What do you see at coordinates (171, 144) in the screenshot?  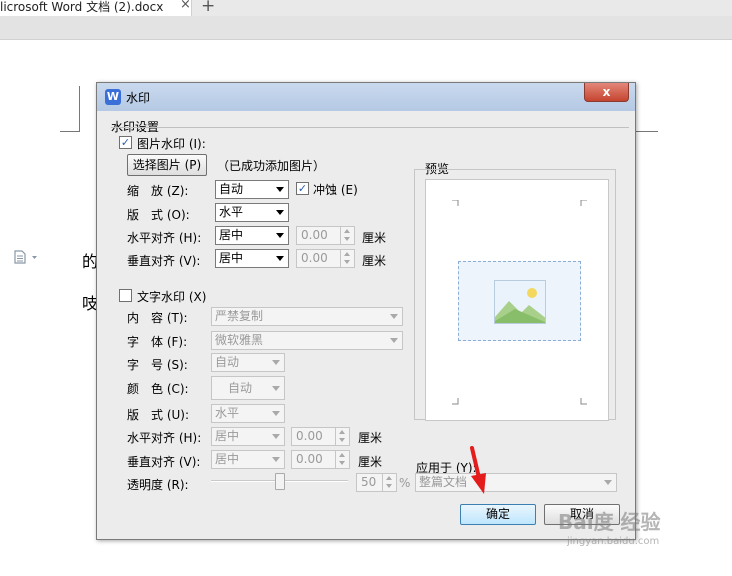 I see `picture-watermark-label: 图片水印 (I):` at bounding box center [171, 144].